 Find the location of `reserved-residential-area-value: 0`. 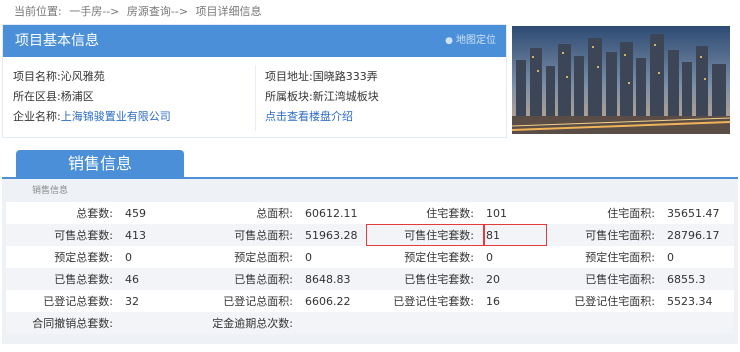

reserved-residential-area-value: 0 is located at coordinates (699, 257).